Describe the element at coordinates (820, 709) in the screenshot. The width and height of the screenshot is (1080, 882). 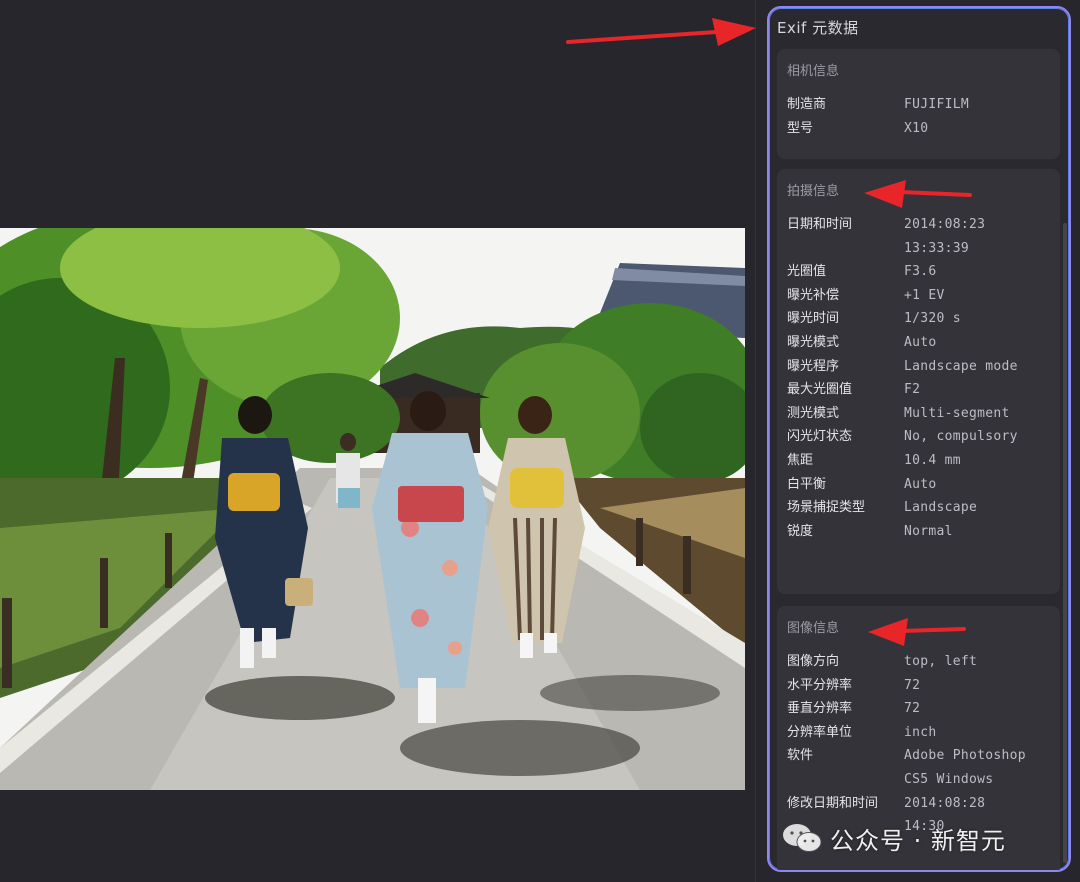
I see `exif-label: 垂直分辨率` at that location.